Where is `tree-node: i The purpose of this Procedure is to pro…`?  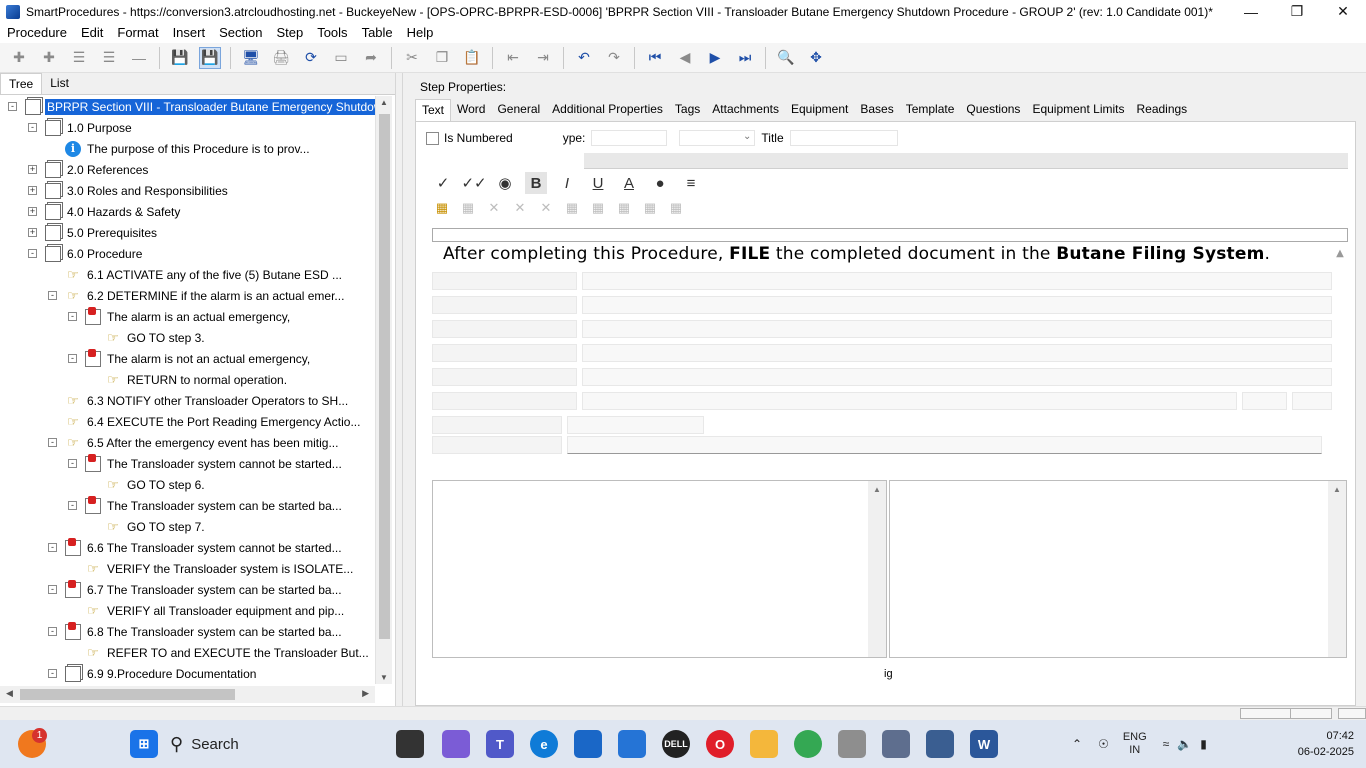 tree-node: i The purpose of this Procedure is to pro… is located at coordinates (180, 148).